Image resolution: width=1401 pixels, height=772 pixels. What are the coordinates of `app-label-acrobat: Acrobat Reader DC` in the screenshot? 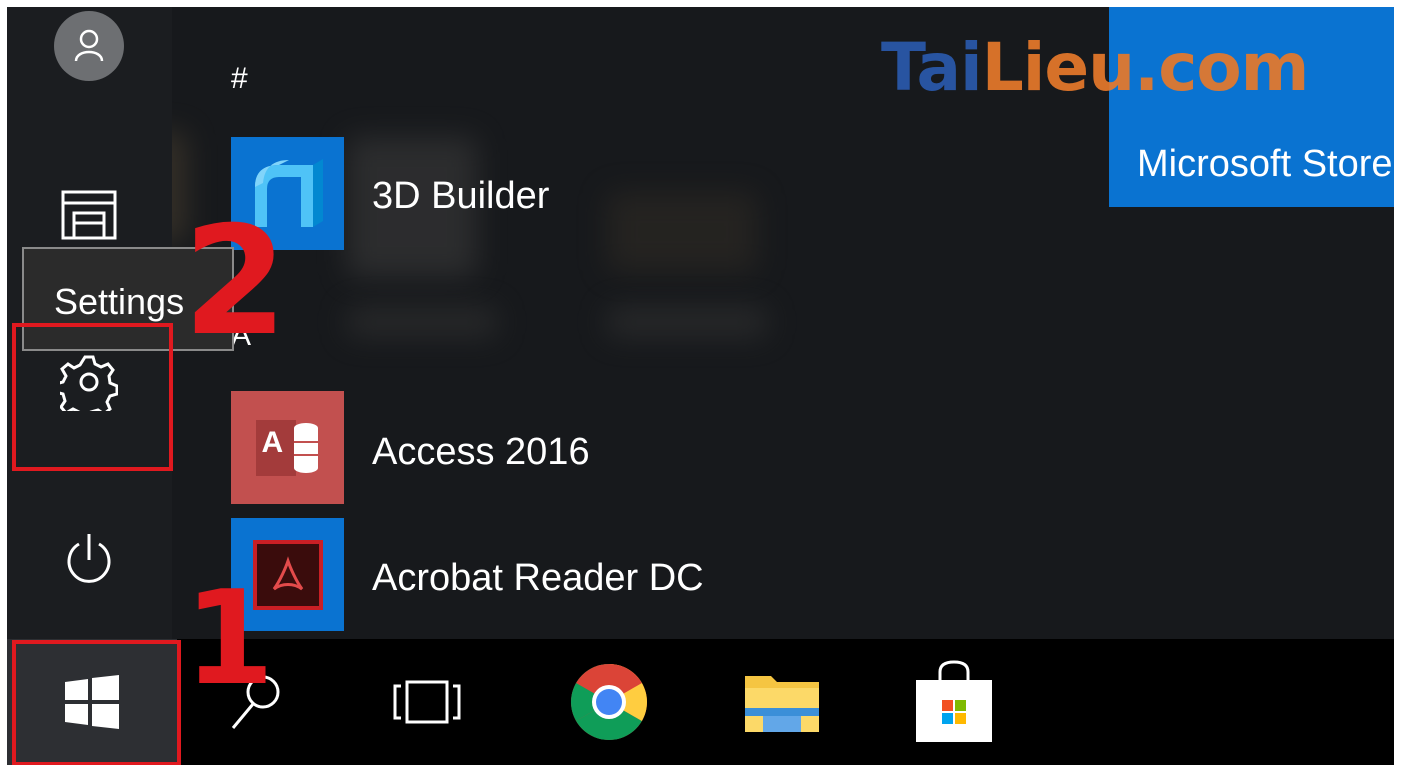 It's located at (538, 578).